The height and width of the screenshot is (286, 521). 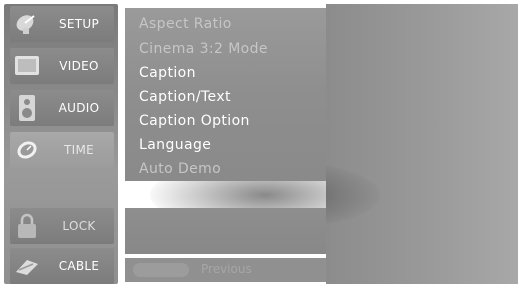 I want to click on sidebar-item-setup: SETUP, so click(x=62, y=24).